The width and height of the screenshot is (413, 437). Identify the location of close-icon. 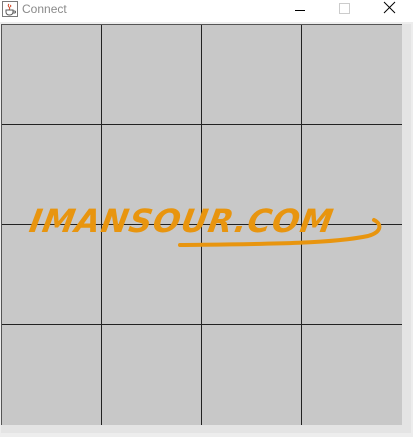
(389, 7).